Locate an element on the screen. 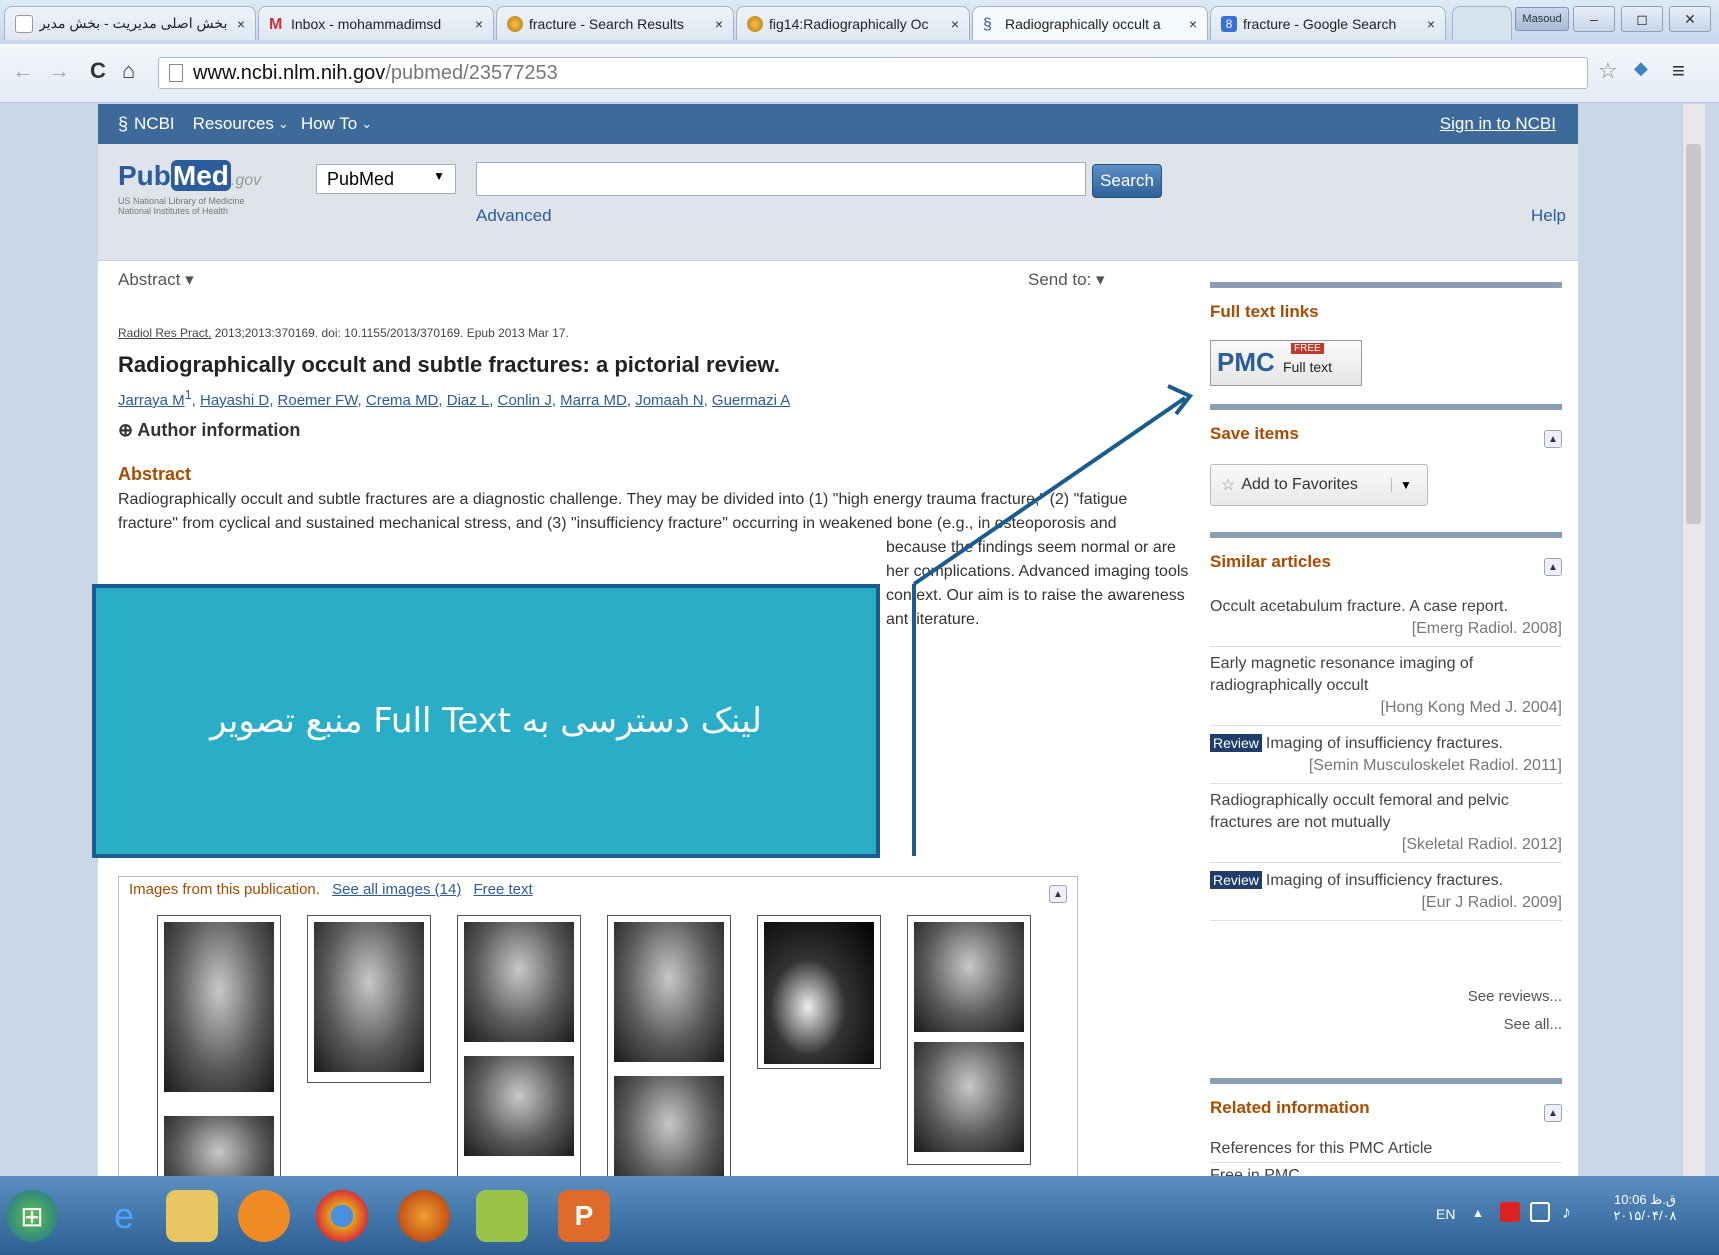 Image resolution: width=1719 pixels, height=1255 pixels. tab-fig14: fig14:Radiographically Oc × is located at coordinates (853, 23).